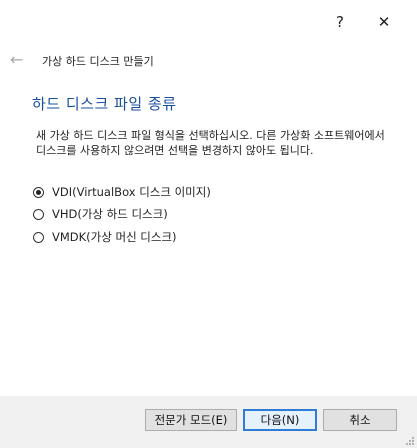 This screenshot has width=417, height=448. What do you see at coordinates (114, 237) in the screenshot?
I see `radio-label: VMDK(가상 머신 디스크)` at bounding box center [114, 237].